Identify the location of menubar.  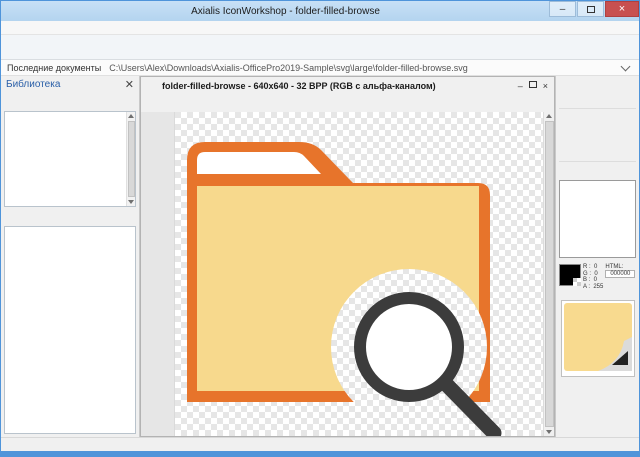
(320, 28).